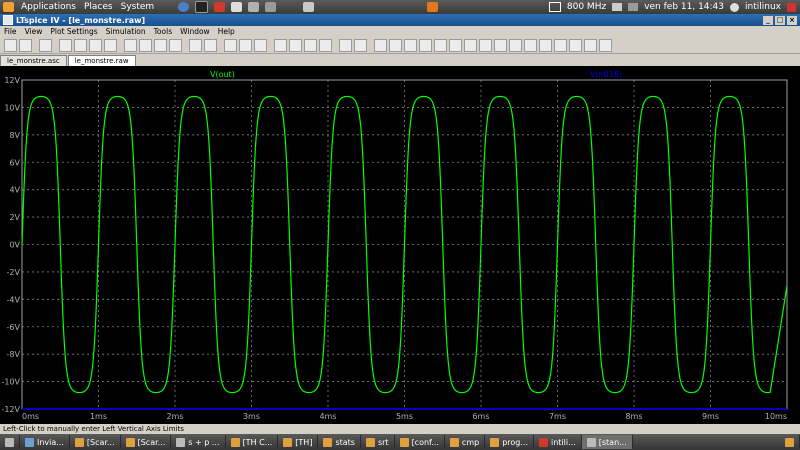 The height and width of the screenshot is (450, 800). Describe the element at coordinates (500, 45) in the screenshot. I see `move-icon` at that location.